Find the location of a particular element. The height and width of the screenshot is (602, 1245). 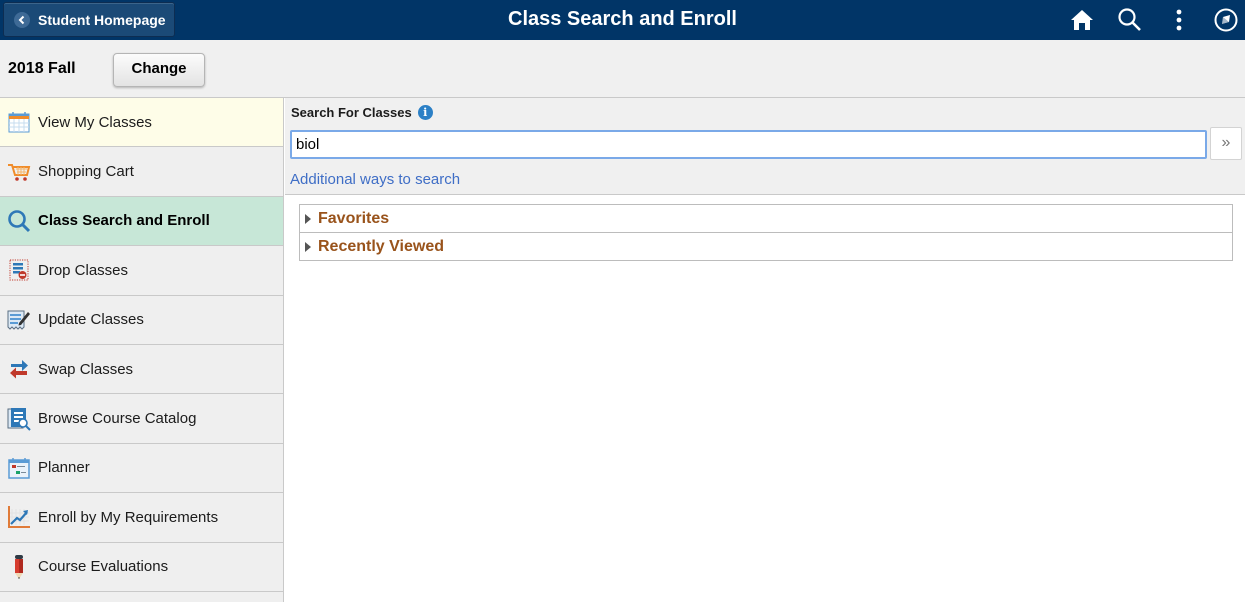

change-term-button: Change is located at coordinates (159, 70).